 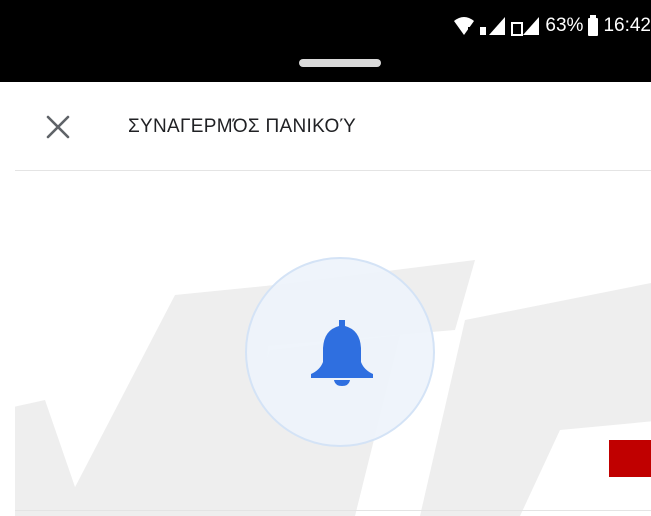 What do you see at coordinates (627, 25) in the screenshot?
I see `clock: 16:42` at bounding box center [627, 25].